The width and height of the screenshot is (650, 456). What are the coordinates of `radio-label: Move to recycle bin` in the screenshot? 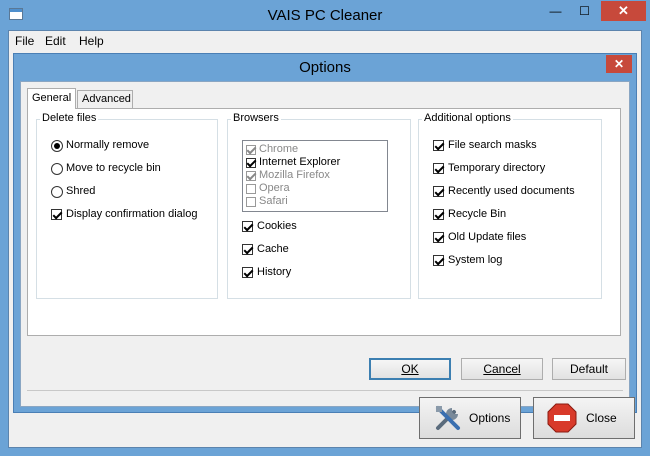 It's located at (113, 168).